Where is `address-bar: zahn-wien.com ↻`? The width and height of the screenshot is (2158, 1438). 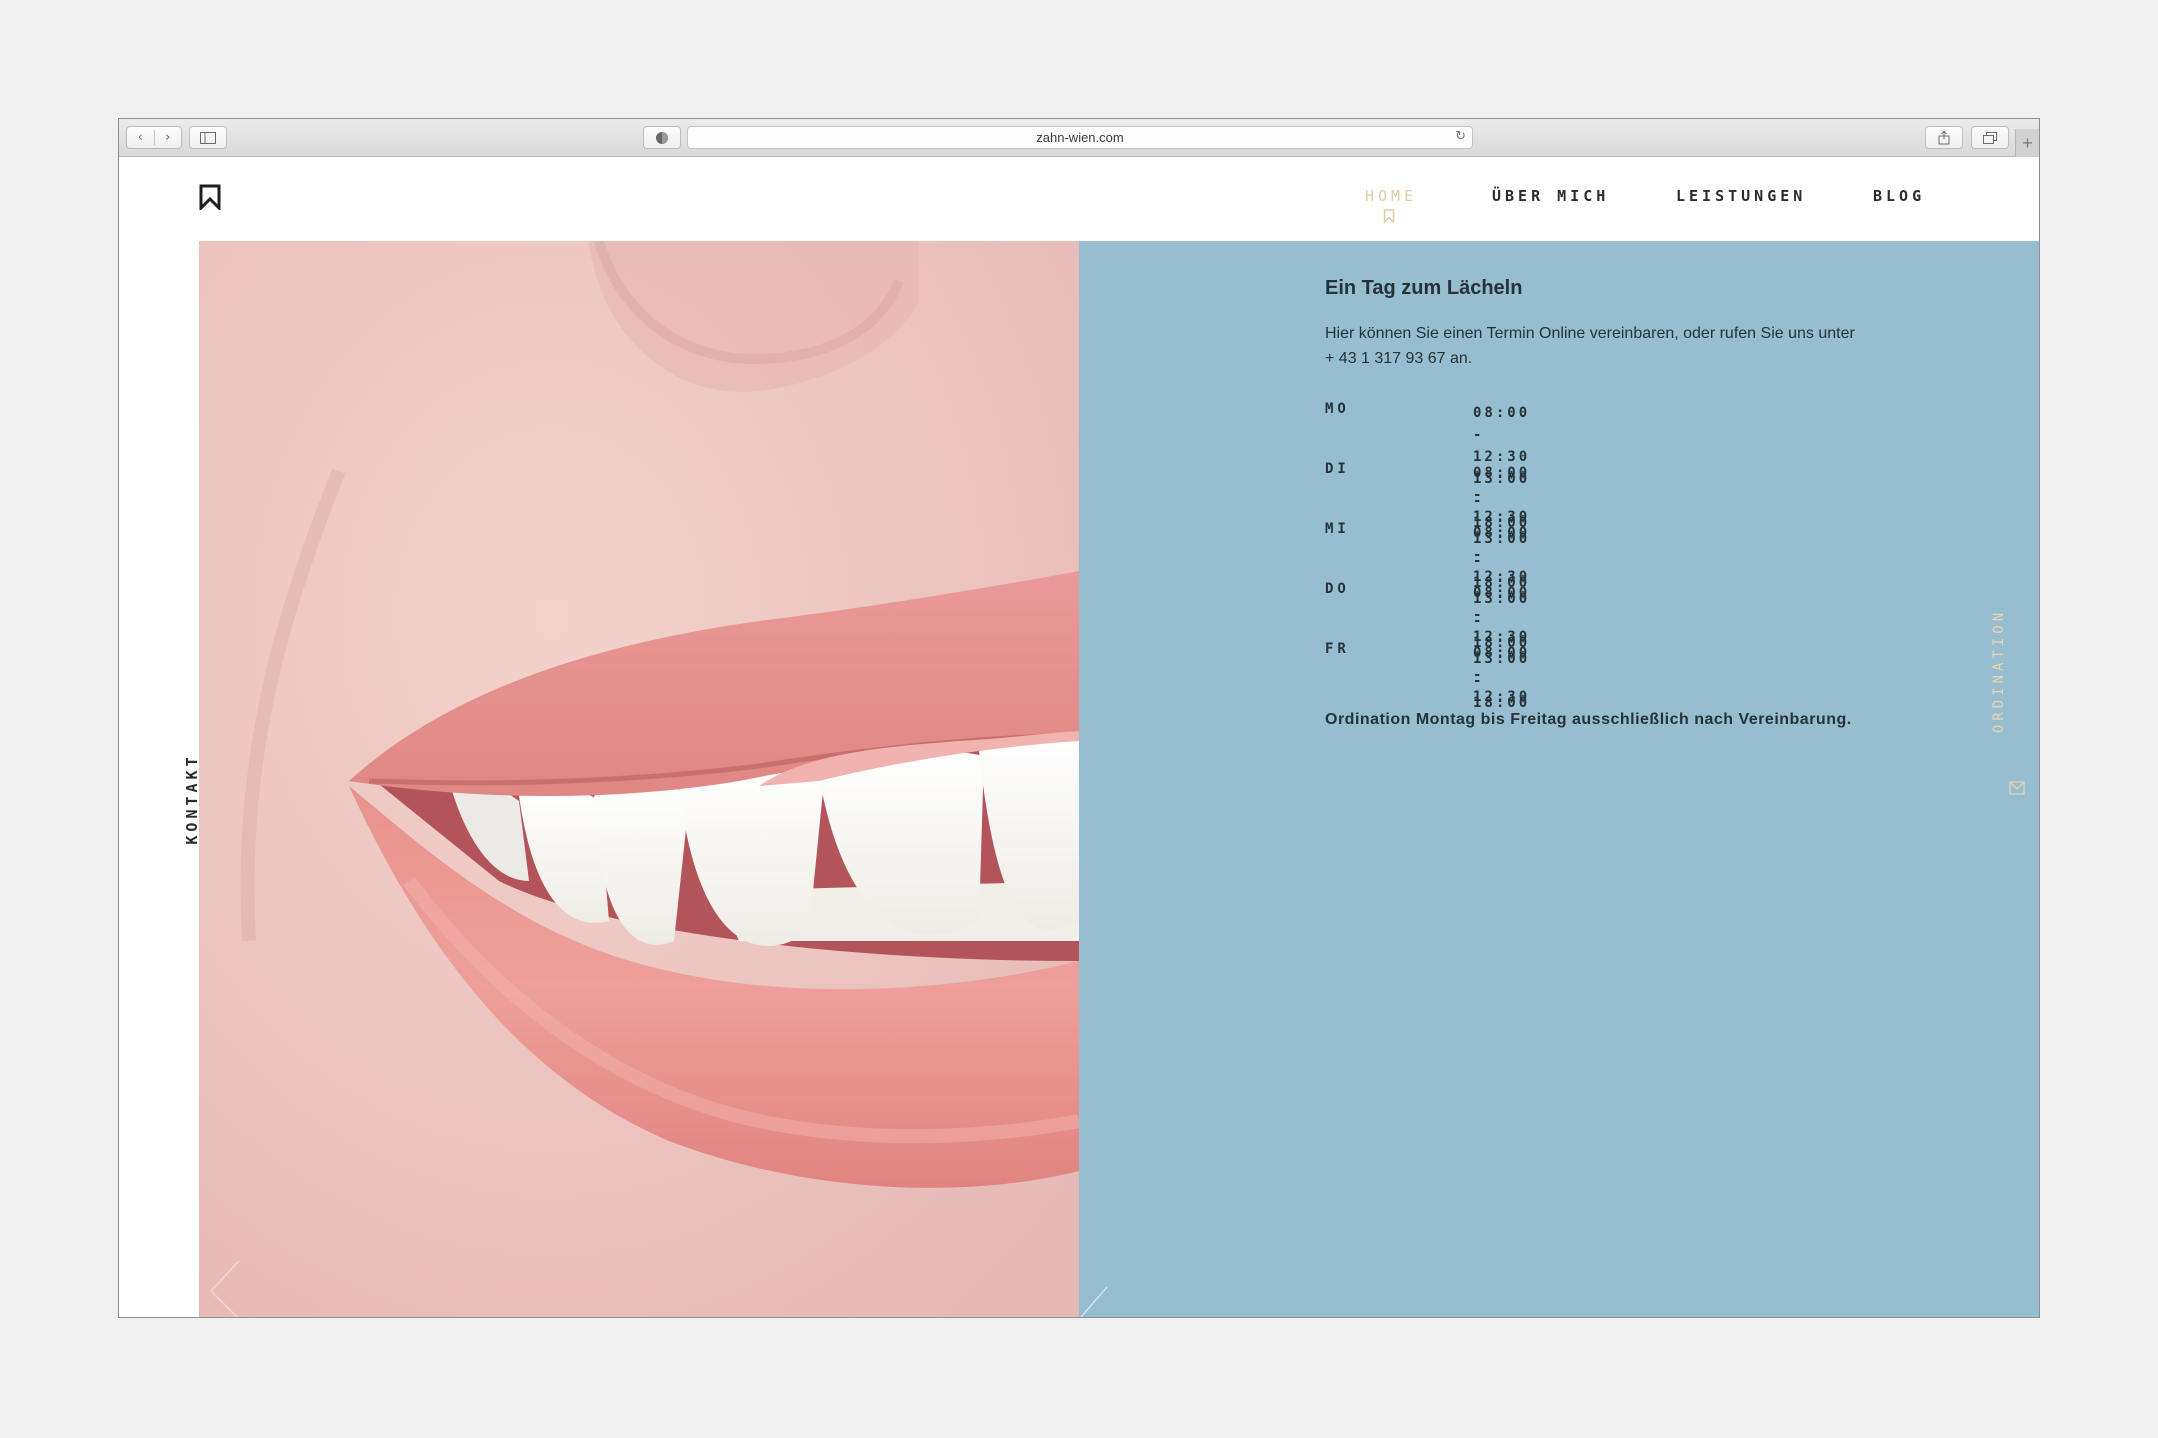
address-bar: zahn-wien.com ↻ is located at coordinates (1080, 137).